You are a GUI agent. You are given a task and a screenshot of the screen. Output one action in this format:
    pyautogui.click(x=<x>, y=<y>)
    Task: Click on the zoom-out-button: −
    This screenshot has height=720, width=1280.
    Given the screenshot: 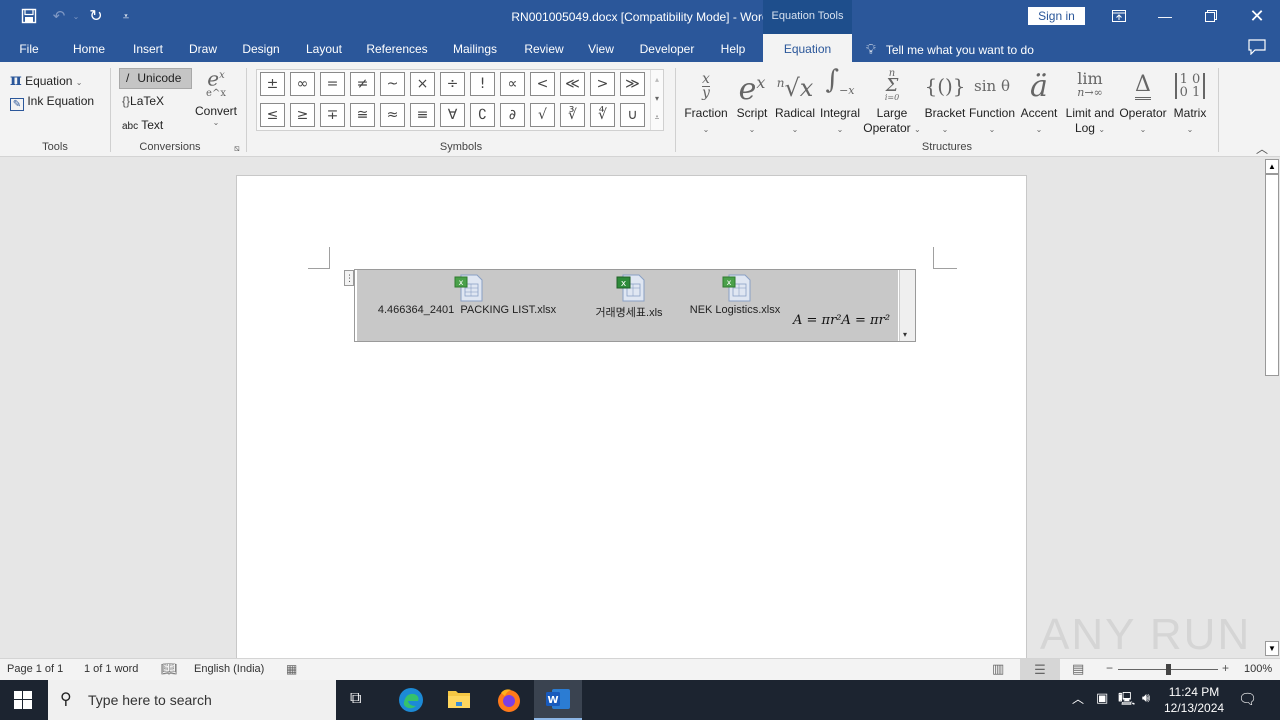 What is the action you would take?
    pyautogui.click(x=1109, y=668)
    